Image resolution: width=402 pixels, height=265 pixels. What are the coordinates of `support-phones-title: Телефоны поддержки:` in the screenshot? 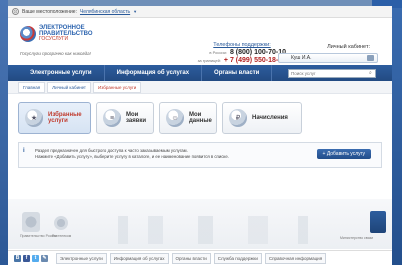 It's located at (242, 45).